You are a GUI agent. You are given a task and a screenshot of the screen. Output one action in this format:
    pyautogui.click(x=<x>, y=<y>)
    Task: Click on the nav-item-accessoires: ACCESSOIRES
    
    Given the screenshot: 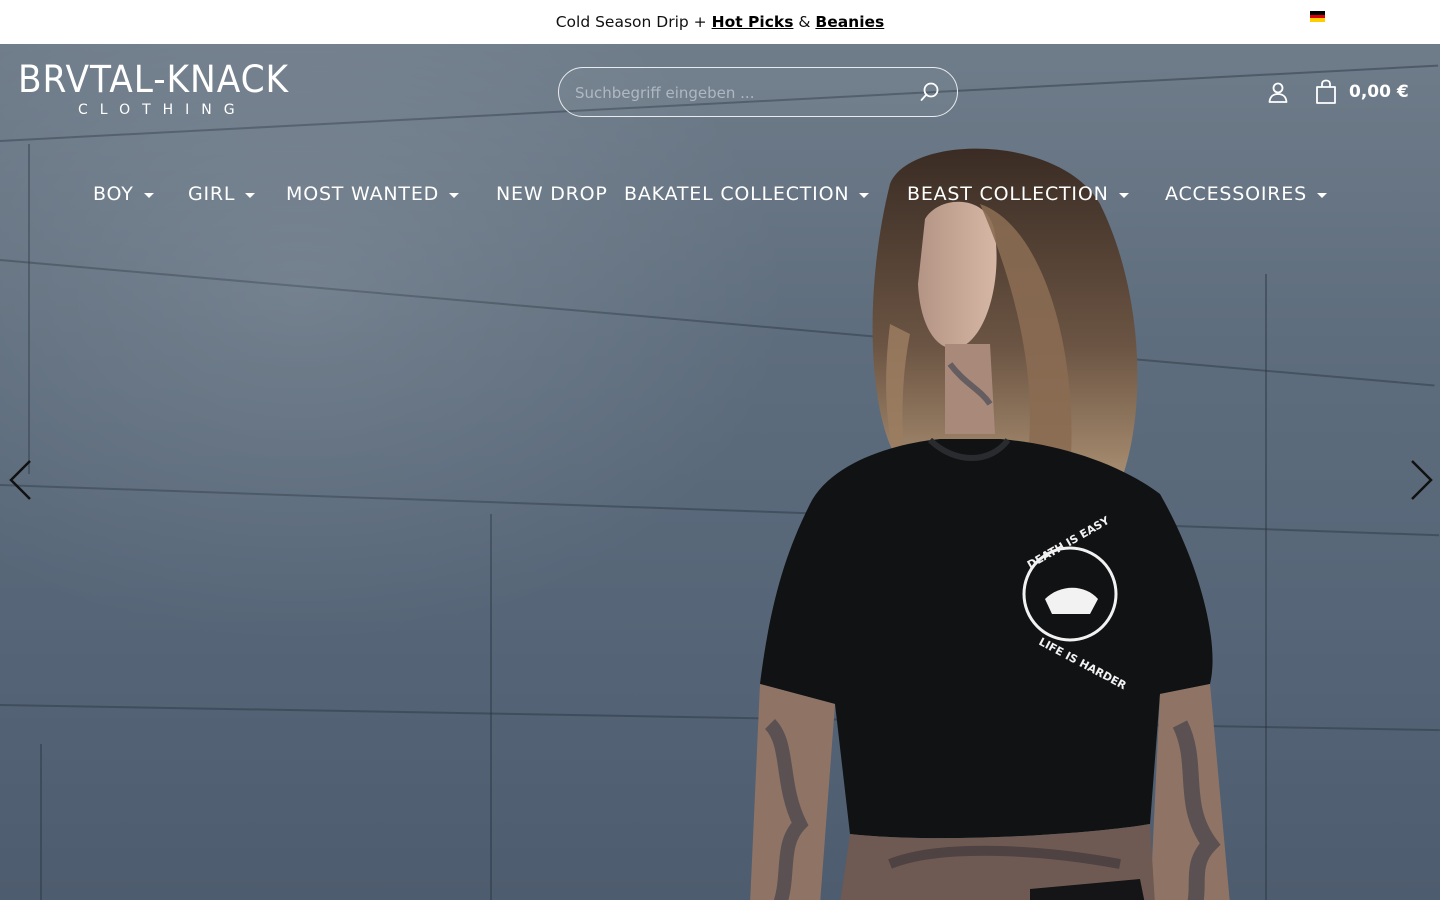 What is the action you would take?
    pyautogui.click(x=1246, y=194)
    